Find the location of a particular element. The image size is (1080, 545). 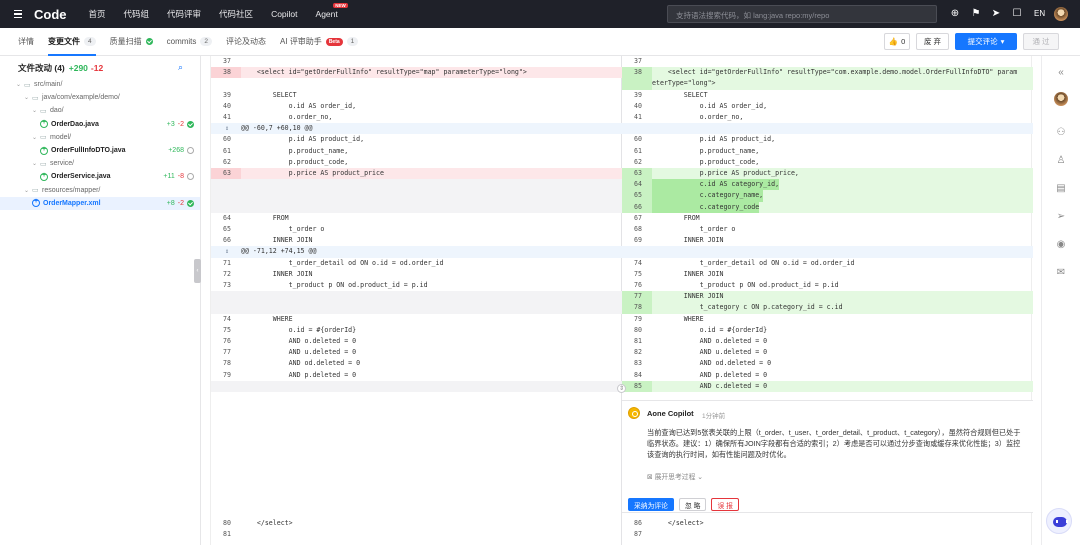

line-number: 40 is located at coordinates (226, 106).